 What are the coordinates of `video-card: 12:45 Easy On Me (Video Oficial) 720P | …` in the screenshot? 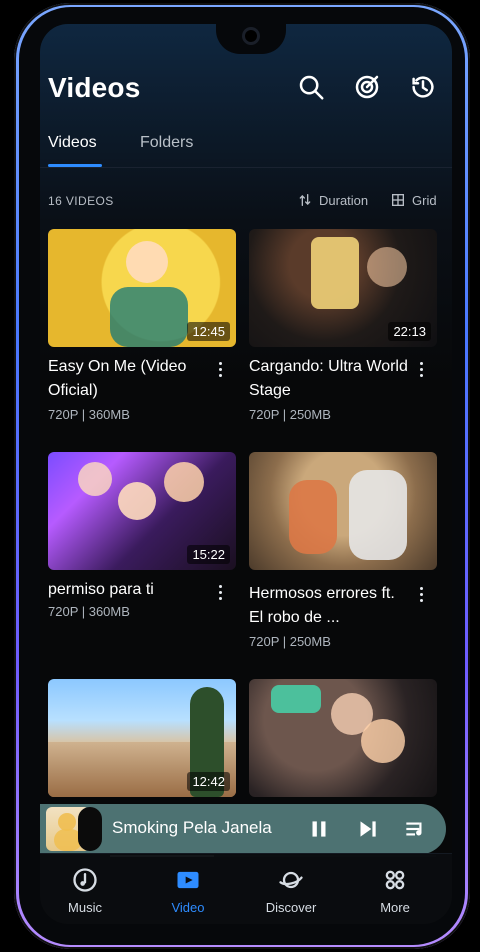 It's located at (142, 334).